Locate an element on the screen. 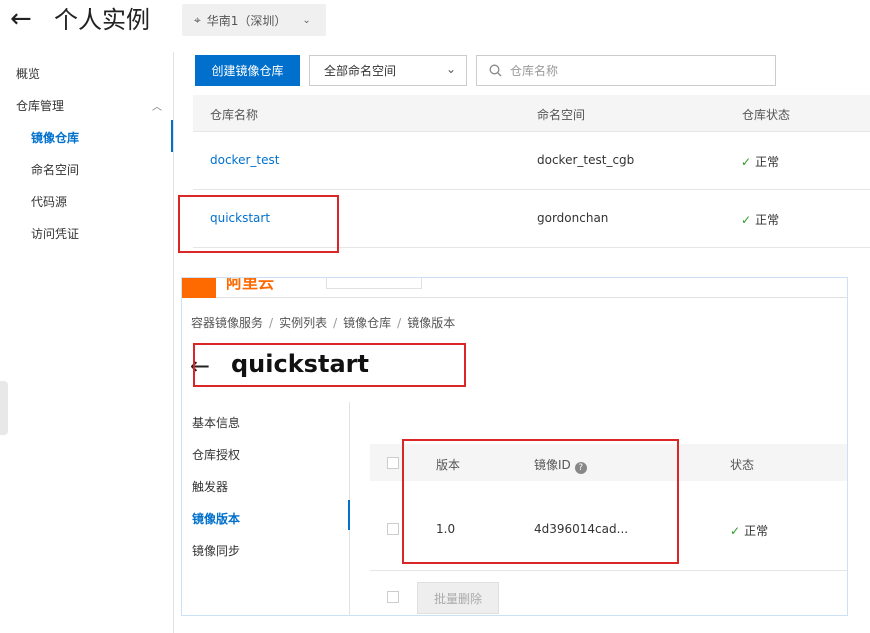  aliyun-logo: 阿里云 is located at coordinates (250, 284).